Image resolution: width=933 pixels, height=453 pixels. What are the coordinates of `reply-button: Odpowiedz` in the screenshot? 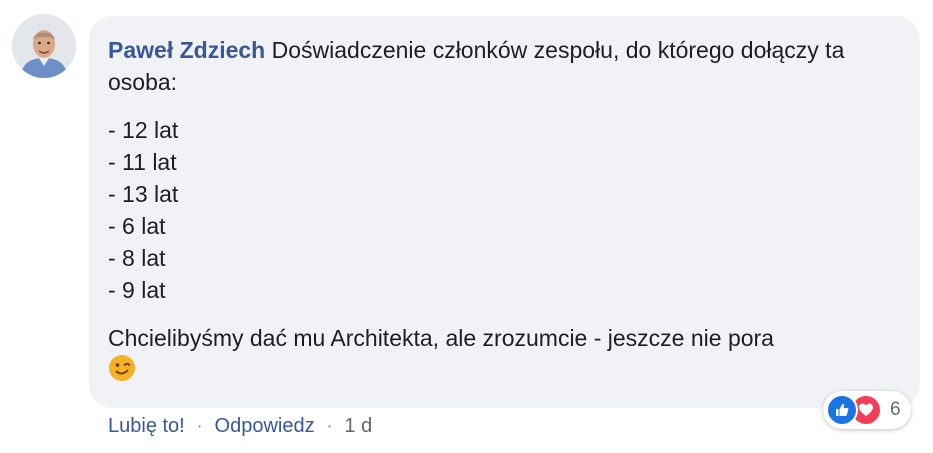 It's located at (265, 426).